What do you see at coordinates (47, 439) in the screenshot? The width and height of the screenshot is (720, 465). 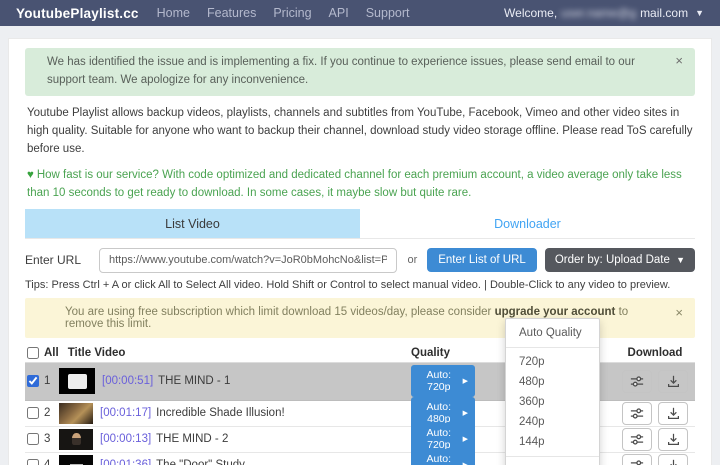 I see `row-number: 3` at bounding box center [47, 439].